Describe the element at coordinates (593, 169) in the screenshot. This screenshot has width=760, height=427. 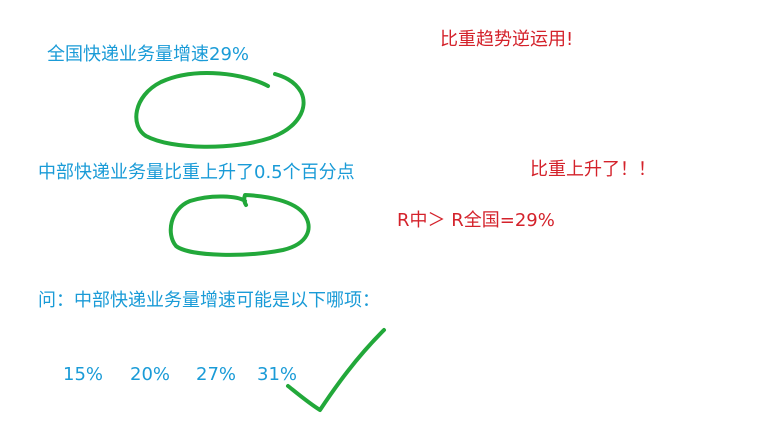
I see `note-share-rise: 比重上升了！！` at that location.